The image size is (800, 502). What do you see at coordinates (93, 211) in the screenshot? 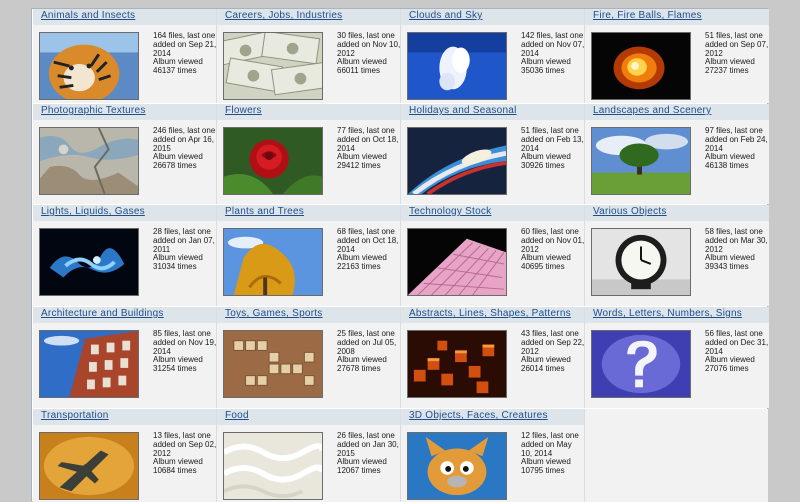
I see `album-title-link: Lights, Liquids, Gases` at bounding box center [93, 211].